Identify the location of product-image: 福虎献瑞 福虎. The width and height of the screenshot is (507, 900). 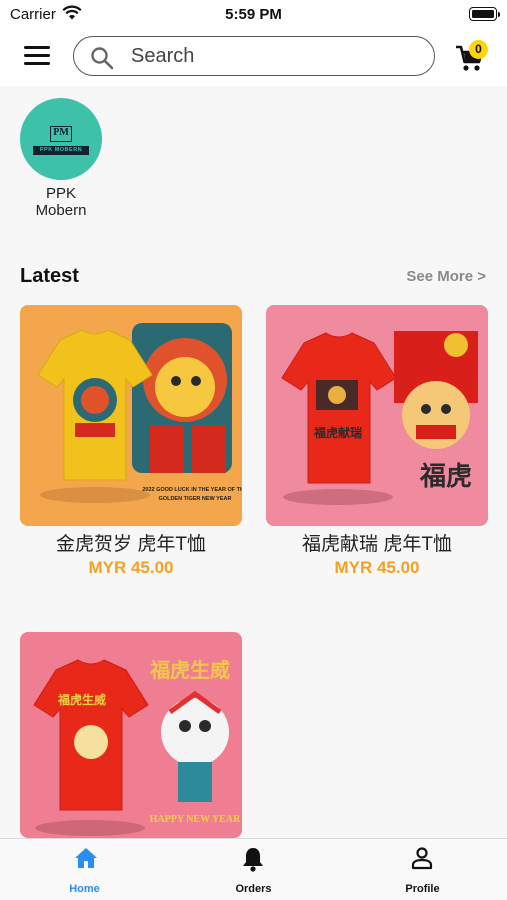
(377, 415).